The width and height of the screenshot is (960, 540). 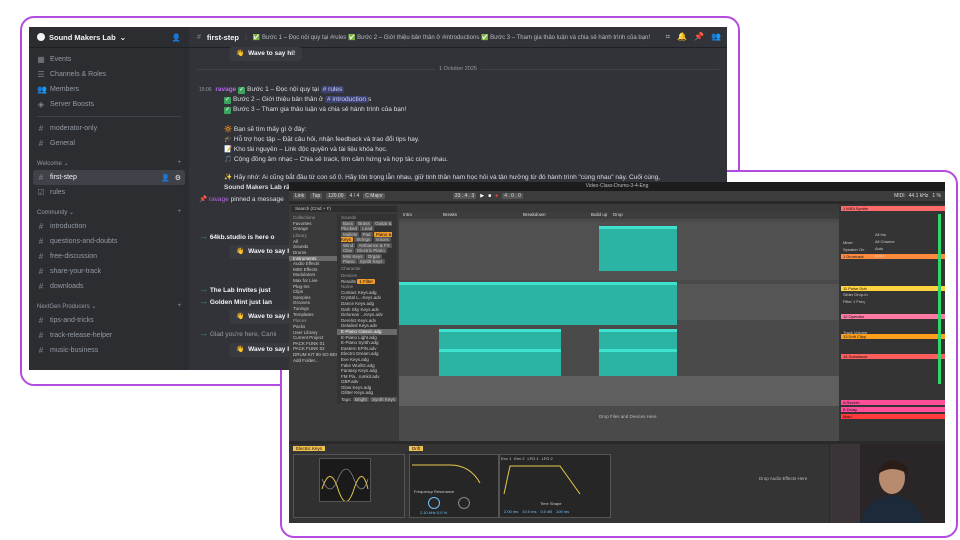 I want to click on frequency-knob, so click(x=434, y=503).